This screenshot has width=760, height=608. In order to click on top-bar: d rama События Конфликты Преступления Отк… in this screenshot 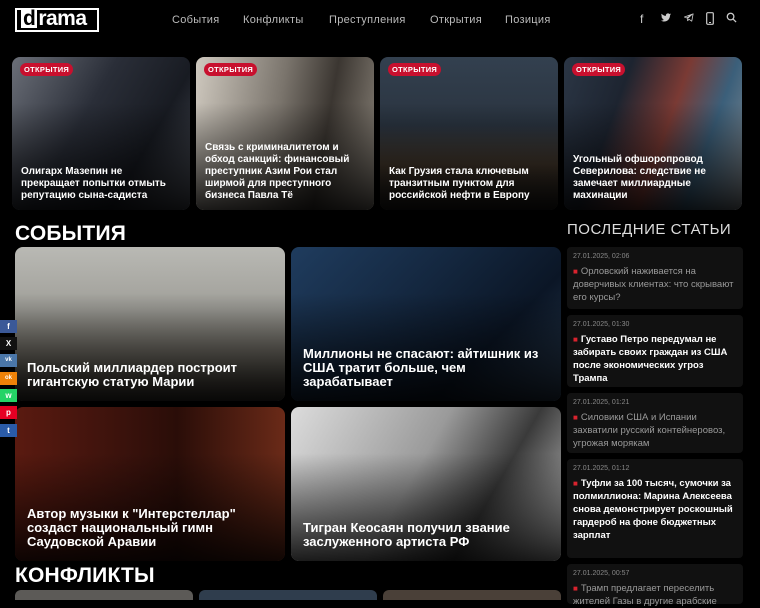, I will do `click(380, 20)`.